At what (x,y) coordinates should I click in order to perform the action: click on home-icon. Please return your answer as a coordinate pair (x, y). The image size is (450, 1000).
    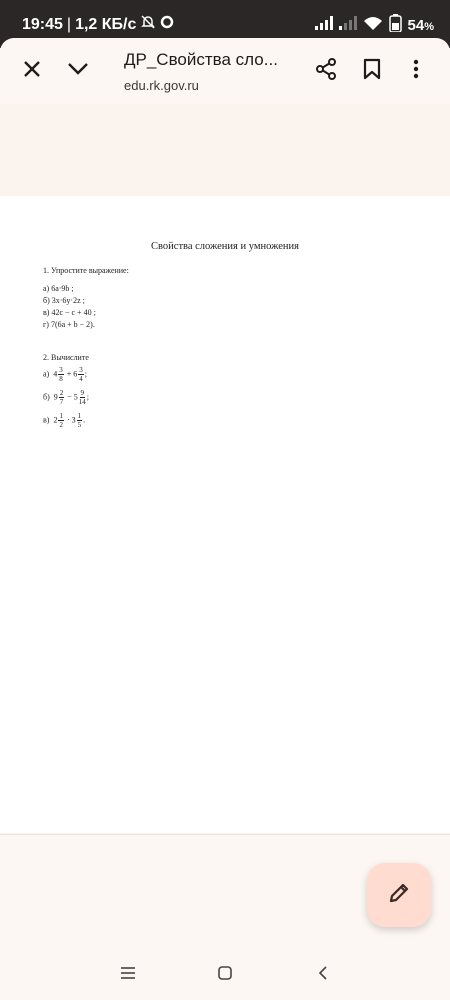
    Looking at the image, I should click on (225, 975).